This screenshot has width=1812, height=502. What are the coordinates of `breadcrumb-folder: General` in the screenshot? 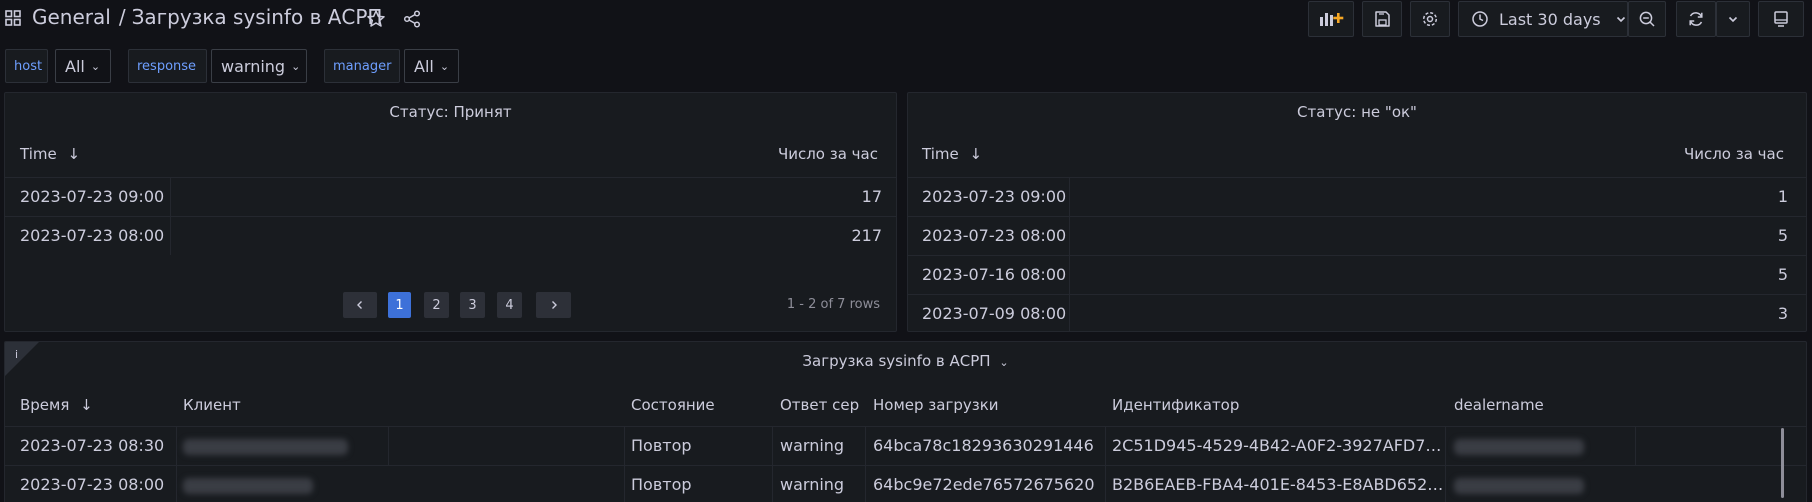 It's located at (71, 17).